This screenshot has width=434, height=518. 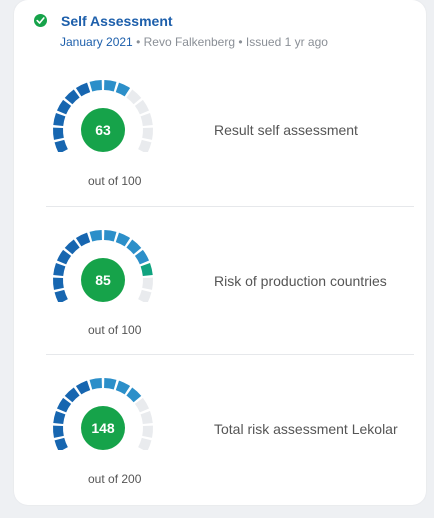 I want to click on score-value: 85, so click(x=103, y=280).